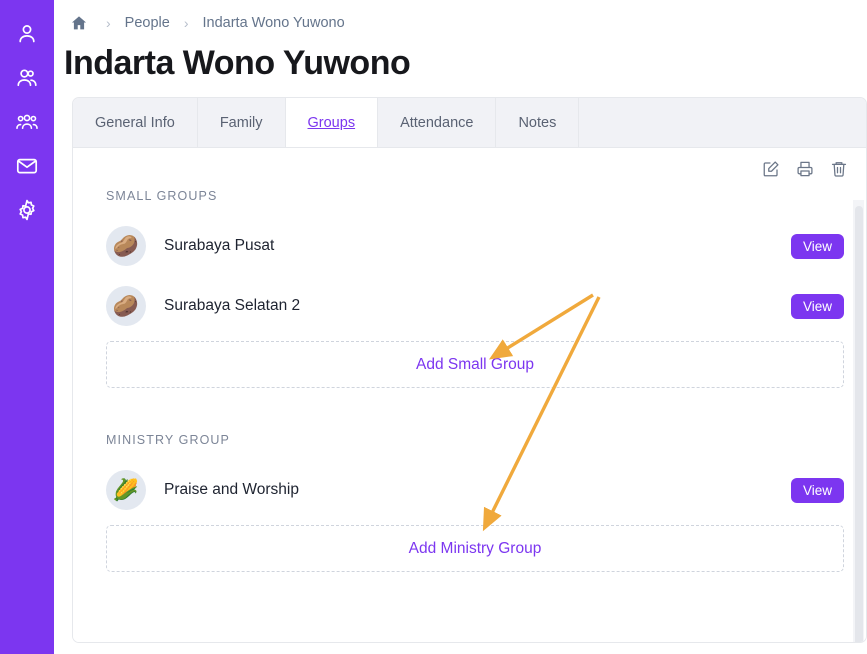 The image size is (867, 654). I want to click on table-row: 🥔 Surabaya Selatan 2 View, so click(475, 306).